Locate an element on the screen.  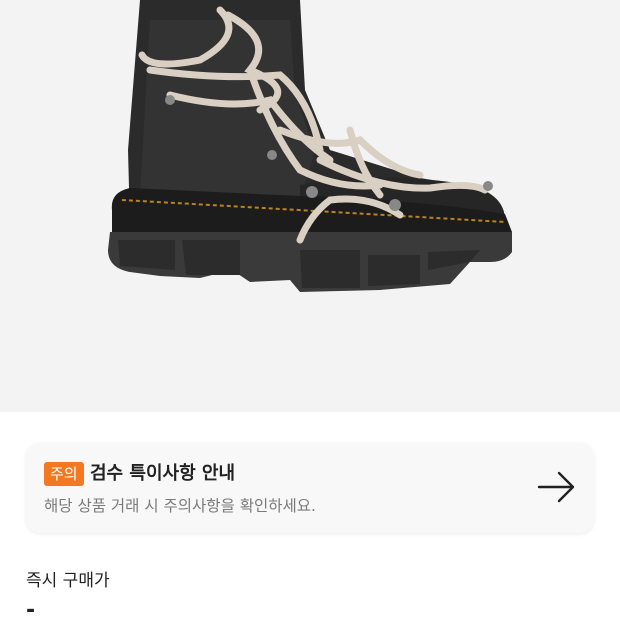
instant-buy-label: 즉시 구매가 is located at coordinates (68, 581).